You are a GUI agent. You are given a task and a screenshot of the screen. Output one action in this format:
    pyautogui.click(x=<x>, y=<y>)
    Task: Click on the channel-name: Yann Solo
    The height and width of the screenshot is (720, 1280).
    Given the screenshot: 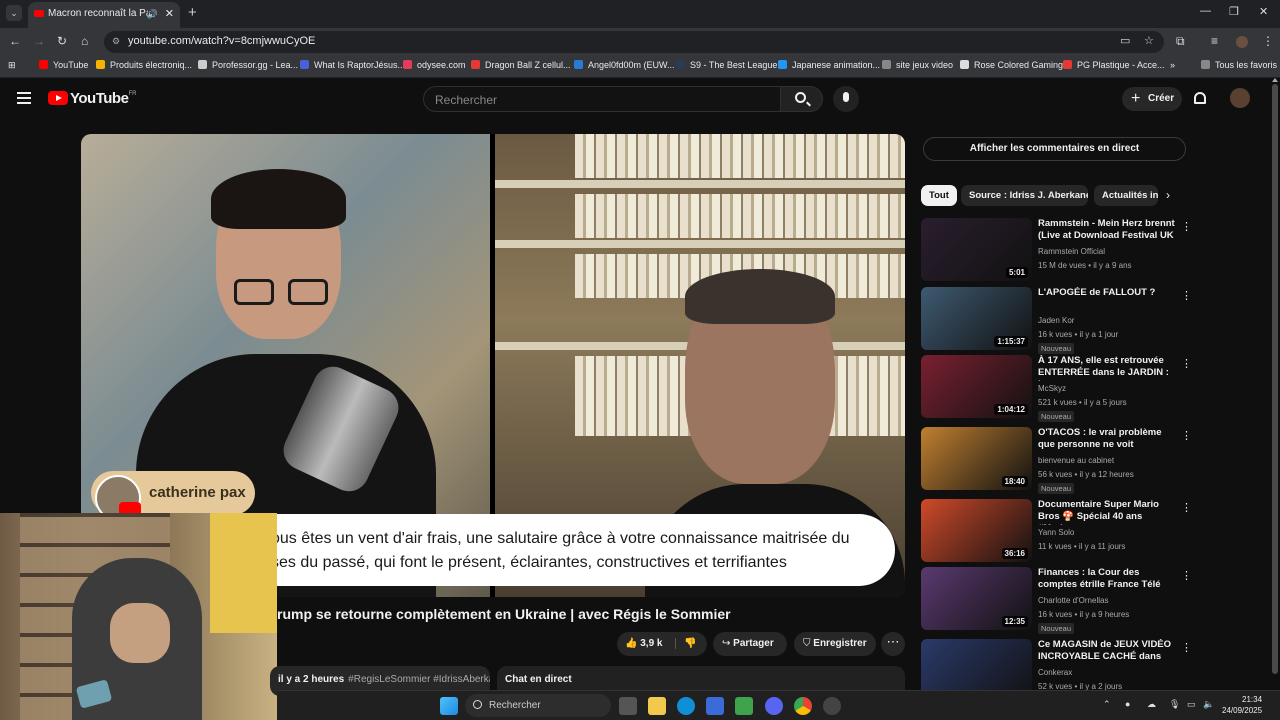 What is the action you would take?
    pyautogui.click(x=1056, y=532)
    